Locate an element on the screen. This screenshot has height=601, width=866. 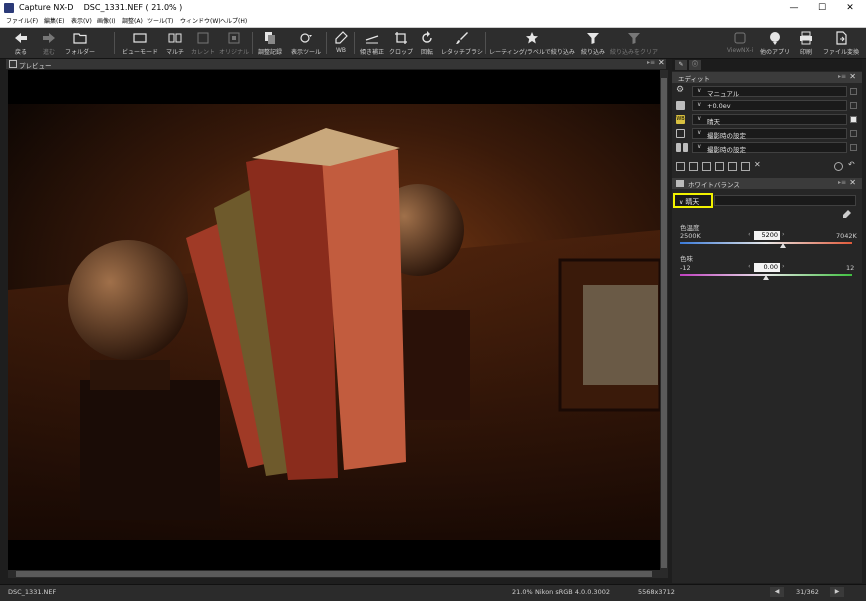
menu-tools: ツール(T) is located at coordinates (160, 22).